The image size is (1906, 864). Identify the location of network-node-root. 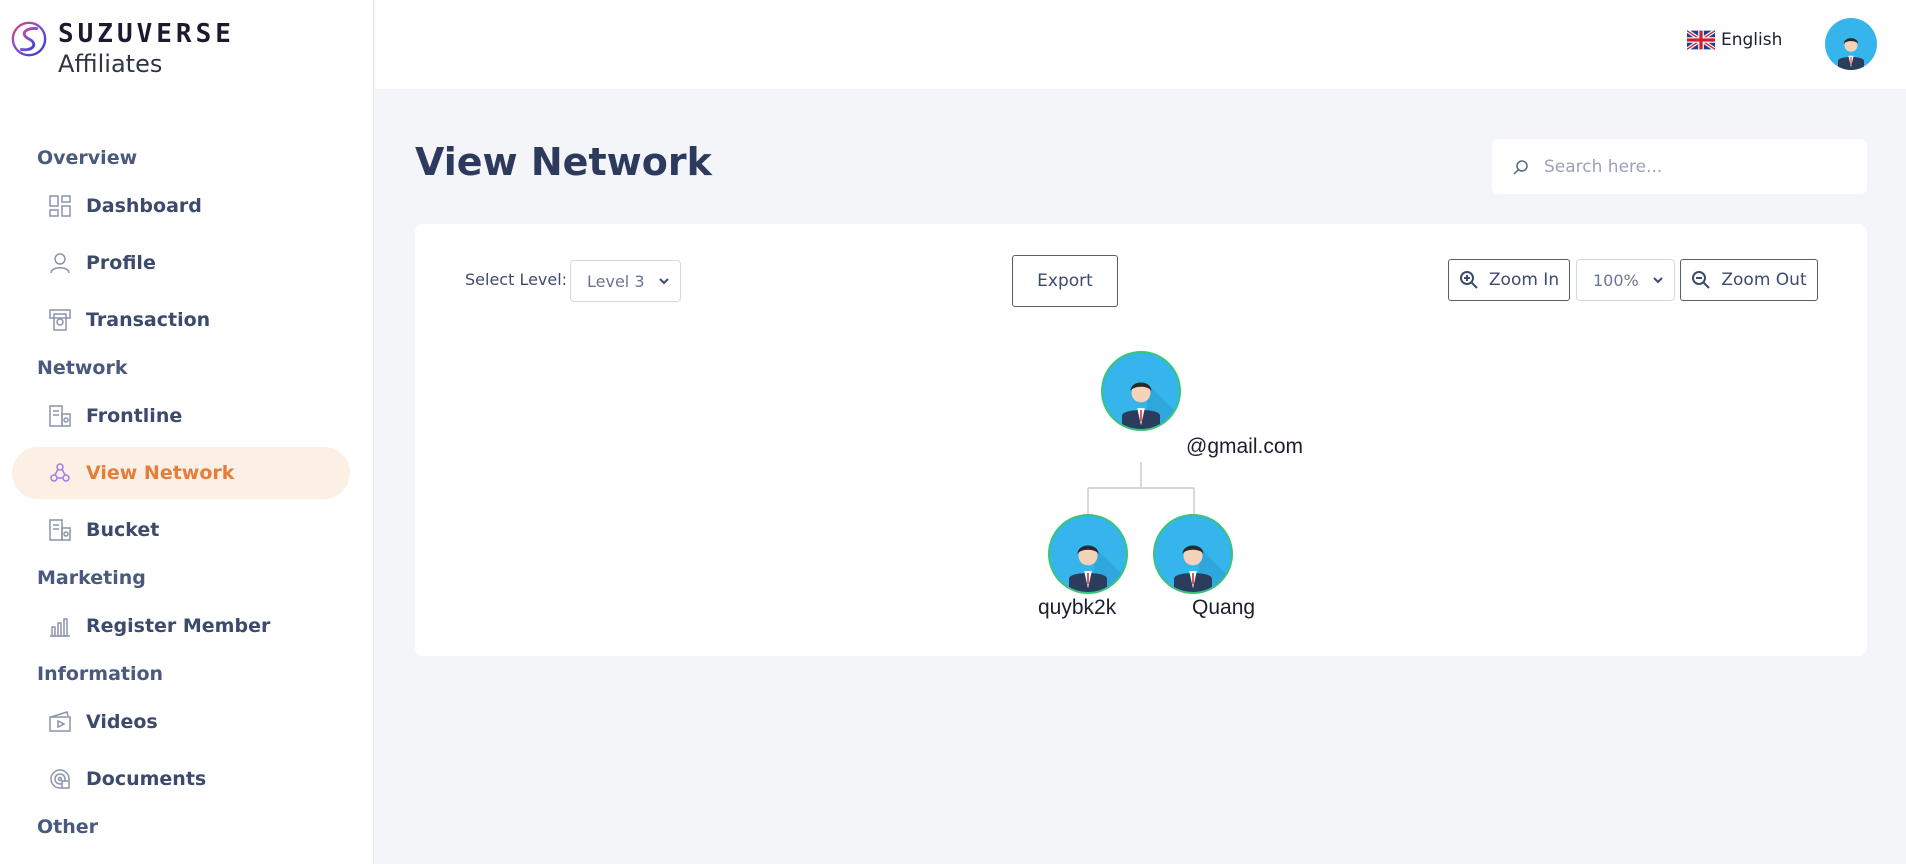
(1141, 391).